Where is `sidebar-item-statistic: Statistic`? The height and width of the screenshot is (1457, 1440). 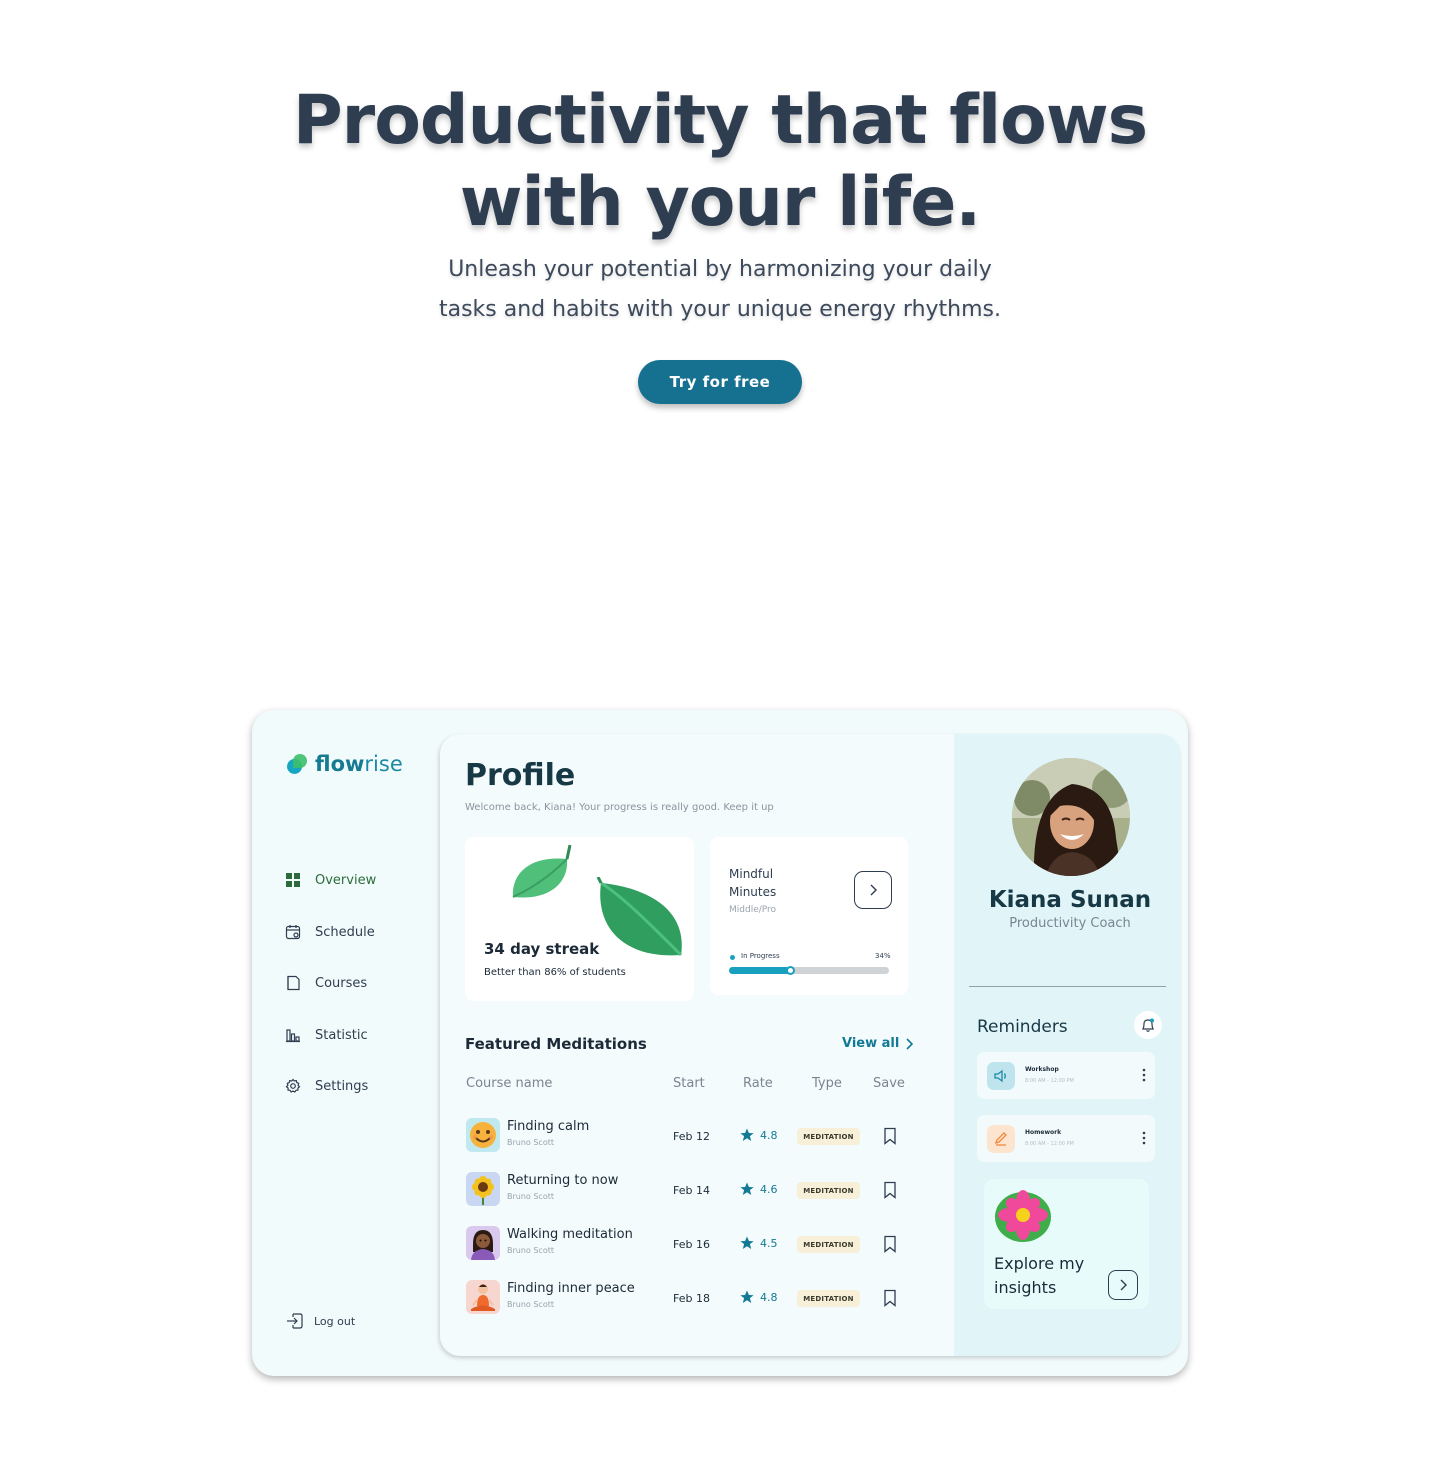 sidebar-item-statistic: Statistic is located at coordinates (326, 1035).